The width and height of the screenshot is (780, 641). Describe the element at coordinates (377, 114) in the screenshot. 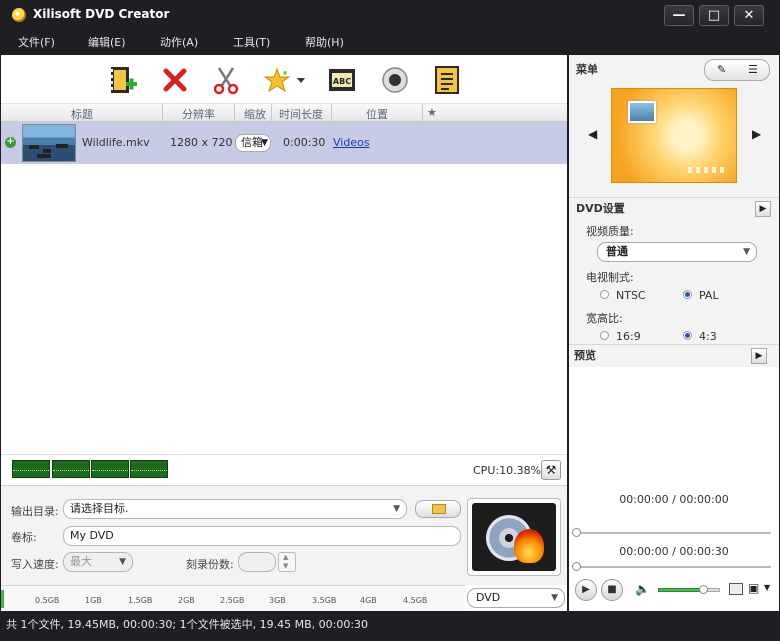

I see `column-location: 位置` at that location.